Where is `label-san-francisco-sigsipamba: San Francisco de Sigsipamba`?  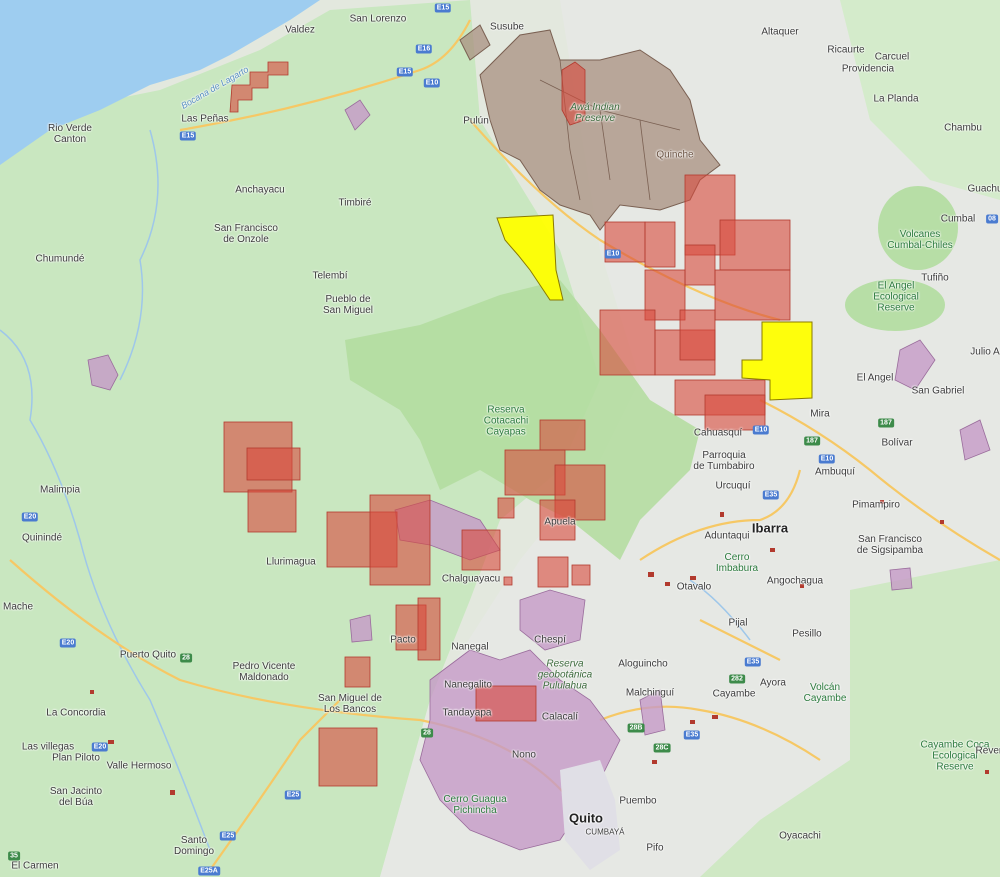
label-san-francisco-sigsipamba: San Francisco de Sigsipamba is located at coordinates (890, 545).